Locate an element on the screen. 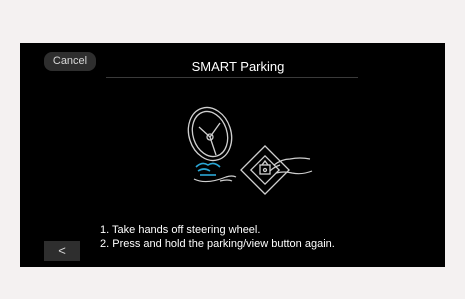  page-title: SMART Parking is located at coordinates (238, 66).